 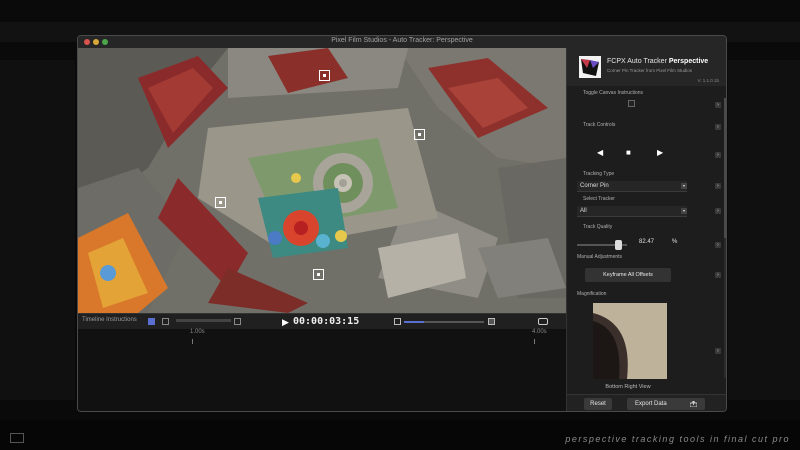 I want to click on export-data-label: Export Data, so click(x=651, y=404).